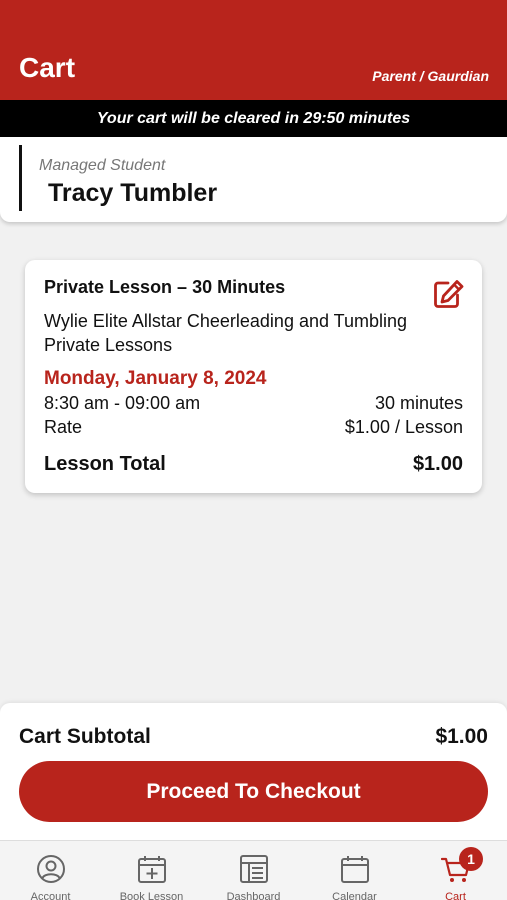 Image resolution: width=507 pixels, height=900 pixels. I want to click on lesson-total-row: Lesson Total $1.00, so click(253, 464).